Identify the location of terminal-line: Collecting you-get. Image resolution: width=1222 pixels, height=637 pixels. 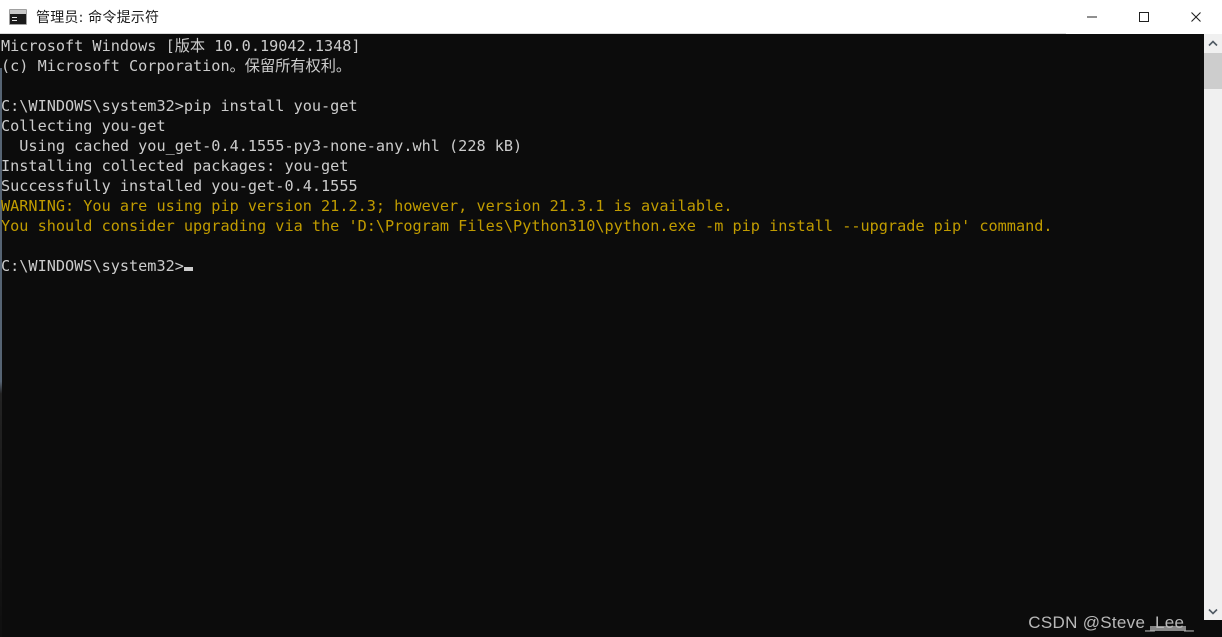
(83, 126).